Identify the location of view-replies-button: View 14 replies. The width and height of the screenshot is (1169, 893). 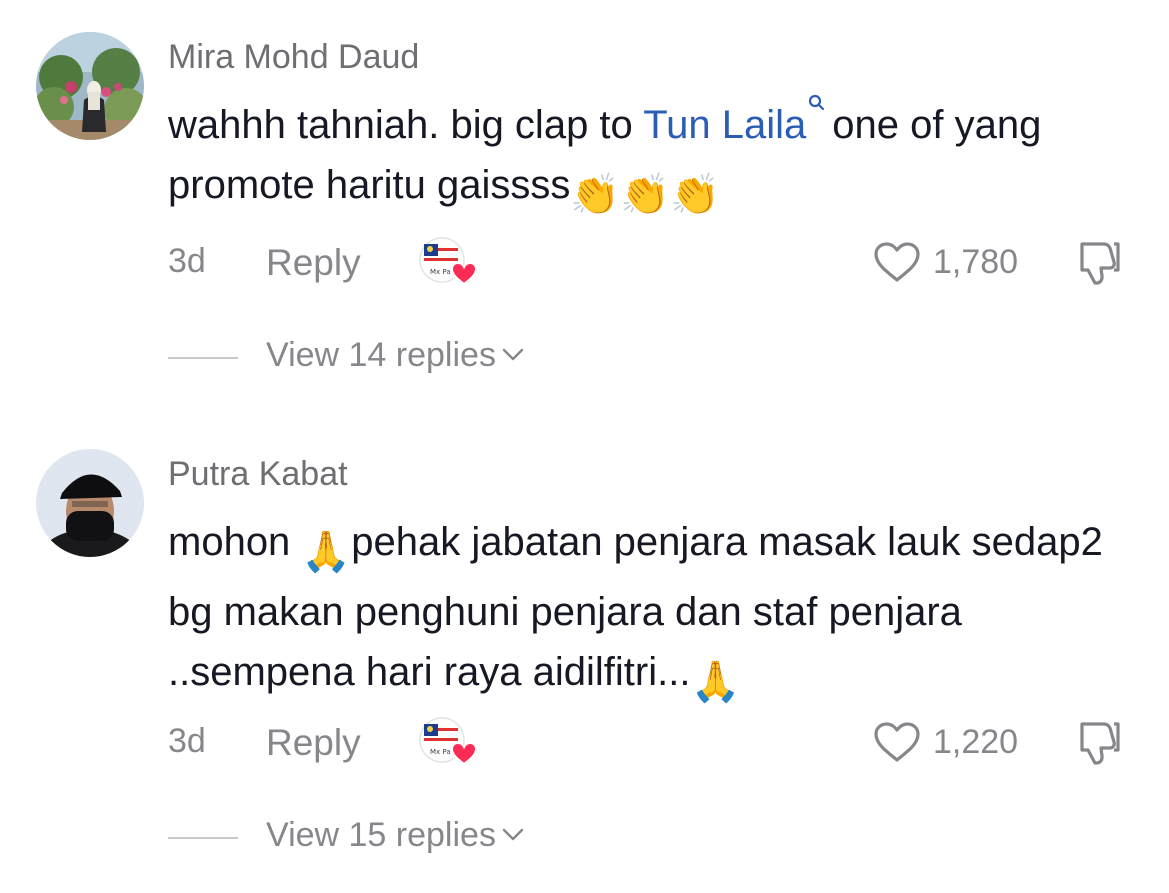
(418, 358).